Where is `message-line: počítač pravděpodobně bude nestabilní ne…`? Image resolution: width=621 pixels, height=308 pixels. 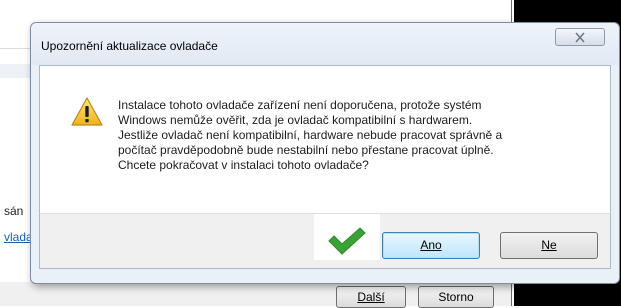 message-line: počítač pravděpodobně bude nestabilní ne… is located at coordinates (306, 150).